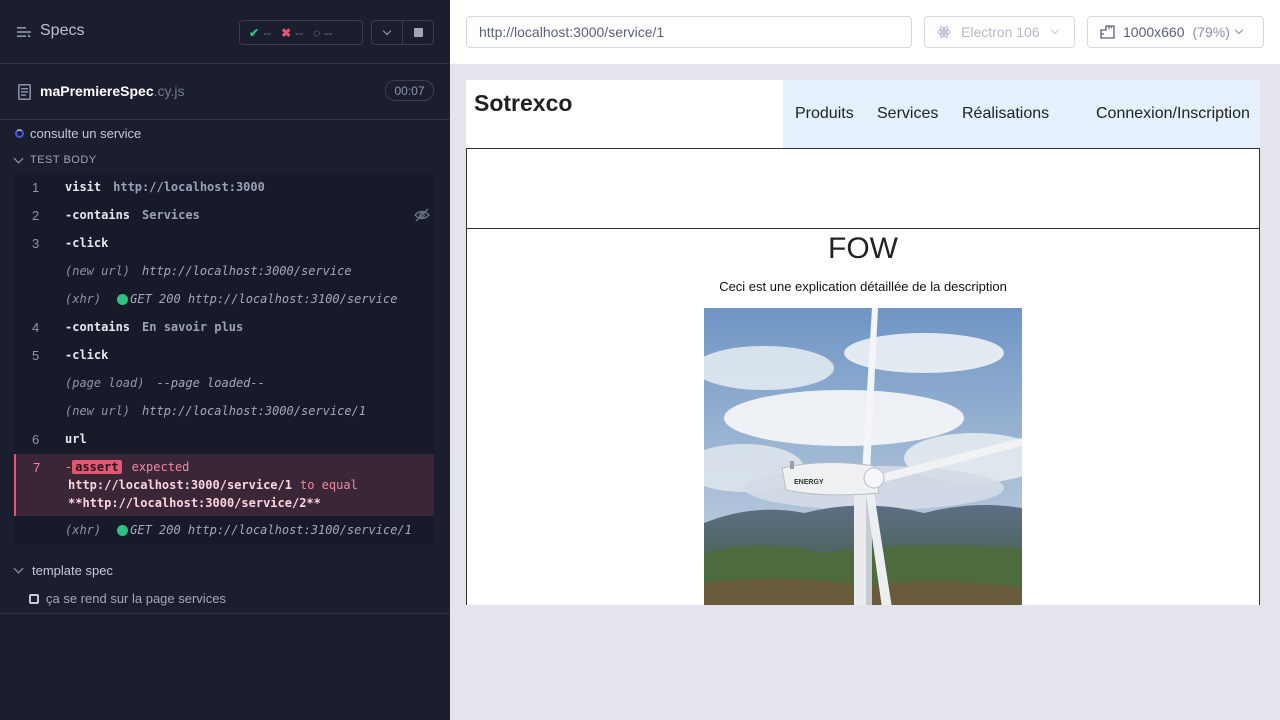 Image resolution: width=1280 pixels, height=720 pixels. I want to click on template-suite-row: template spec, so click(63, 570).